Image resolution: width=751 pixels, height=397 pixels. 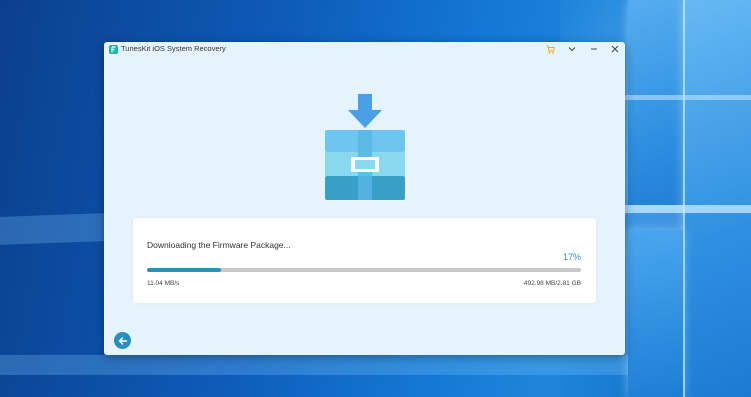 What do you see at coordinates (571, 257) in the screenshot?
I see `download-percent: 17%` at bounding box center [571, 257].